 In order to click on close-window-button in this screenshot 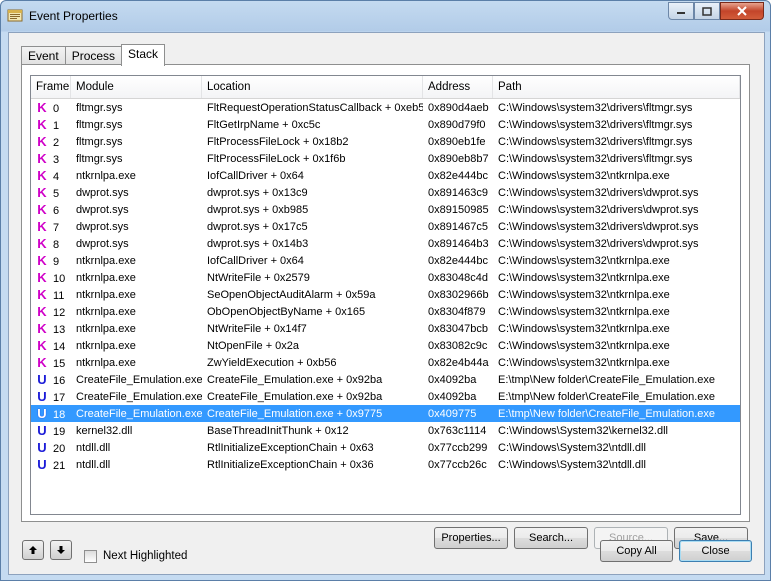, I will do `click(742, 11)`.